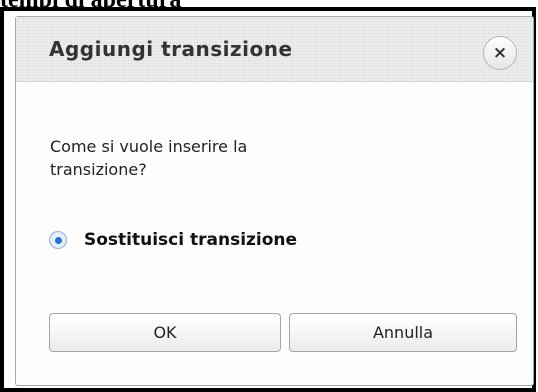 This screenshot has height=392, width=538. I want to click on close-button: ×, so click(500, 53).